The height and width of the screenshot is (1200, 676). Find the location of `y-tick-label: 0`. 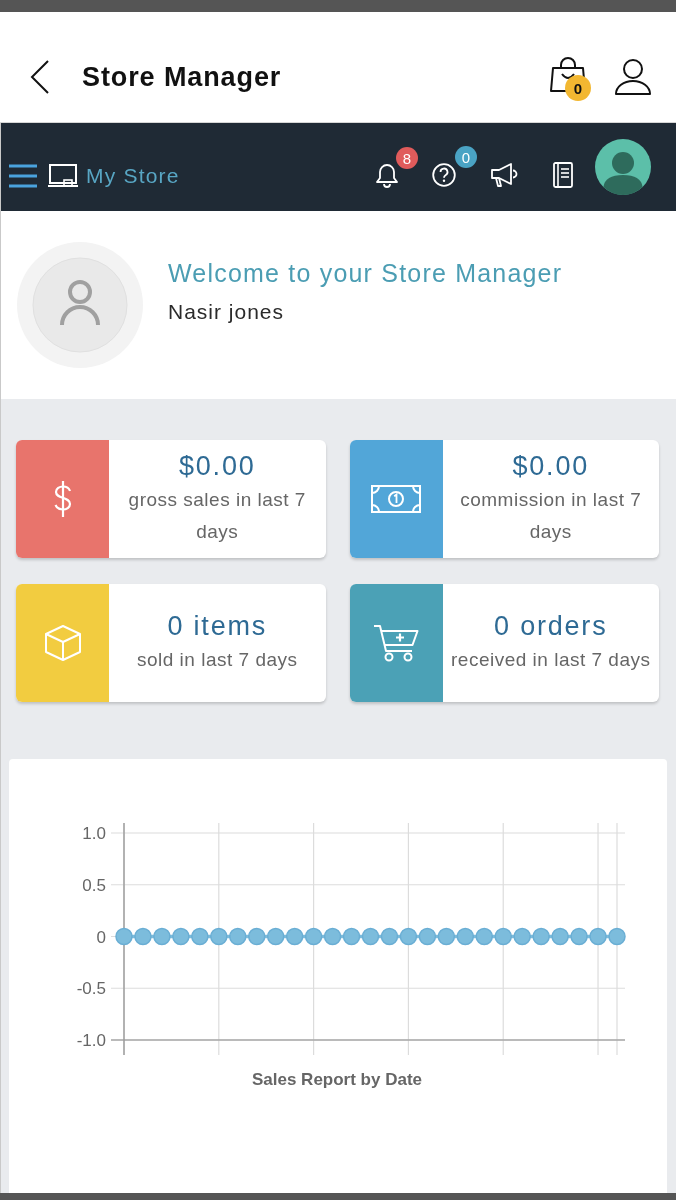

y-tick-label: 0 is located at coordinates (101, 937).